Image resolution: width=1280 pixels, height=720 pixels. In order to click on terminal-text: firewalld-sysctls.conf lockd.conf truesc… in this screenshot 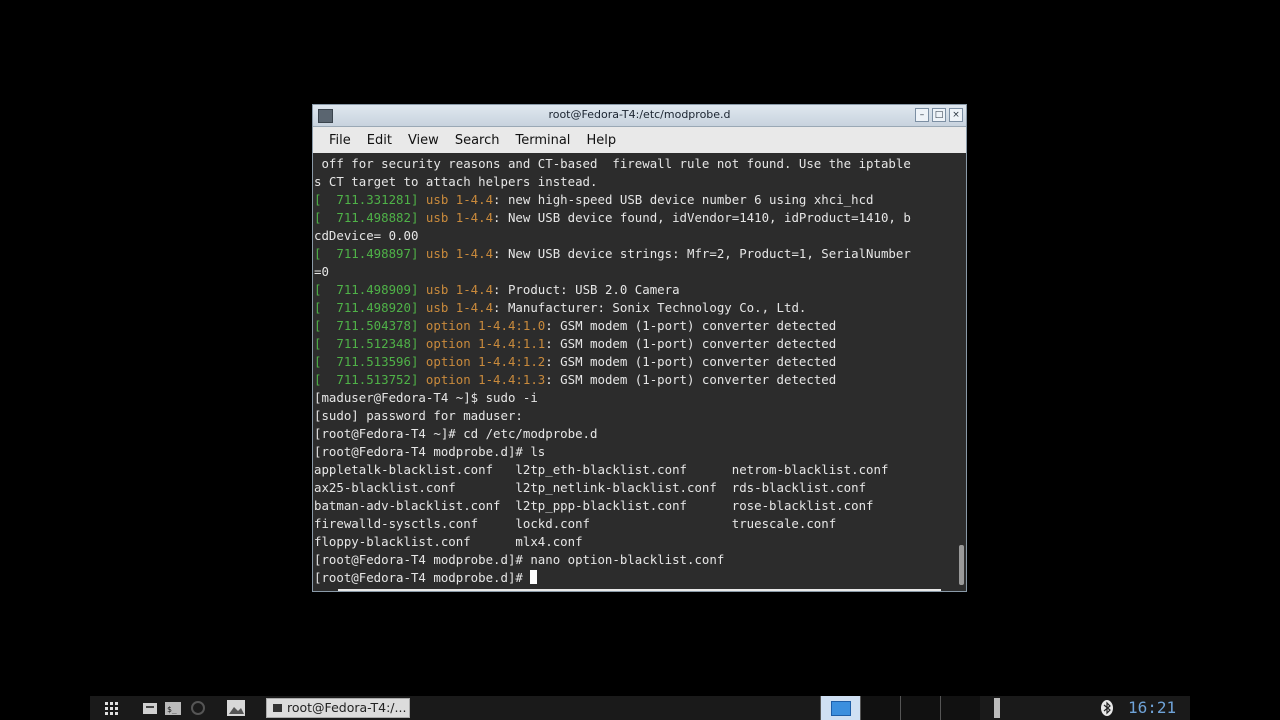, I will do `click(575, 523)`.